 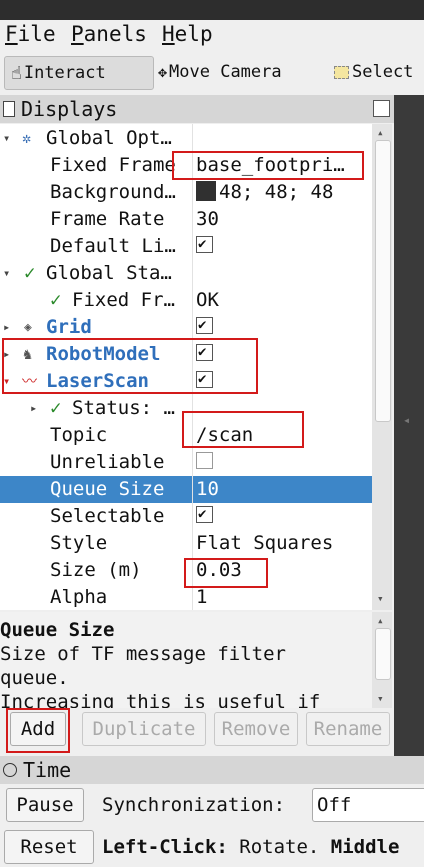 I want to click on help-line-2: queue., so click(x=34, y=678).